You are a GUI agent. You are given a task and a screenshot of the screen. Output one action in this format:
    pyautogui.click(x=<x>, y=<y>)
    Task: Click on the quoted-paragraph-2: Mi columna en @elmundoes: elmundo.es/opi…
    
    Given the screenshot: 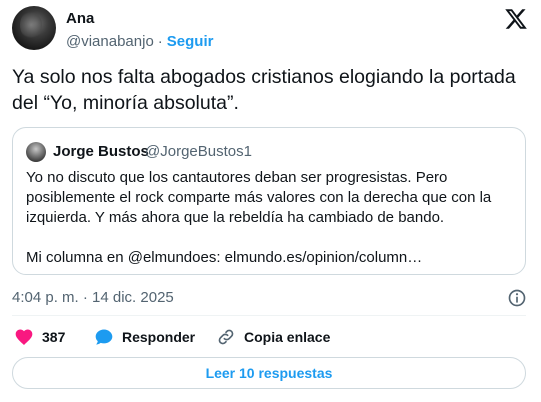 What is the action you would take?
    pyautogui.click(x=224, y=257)
    